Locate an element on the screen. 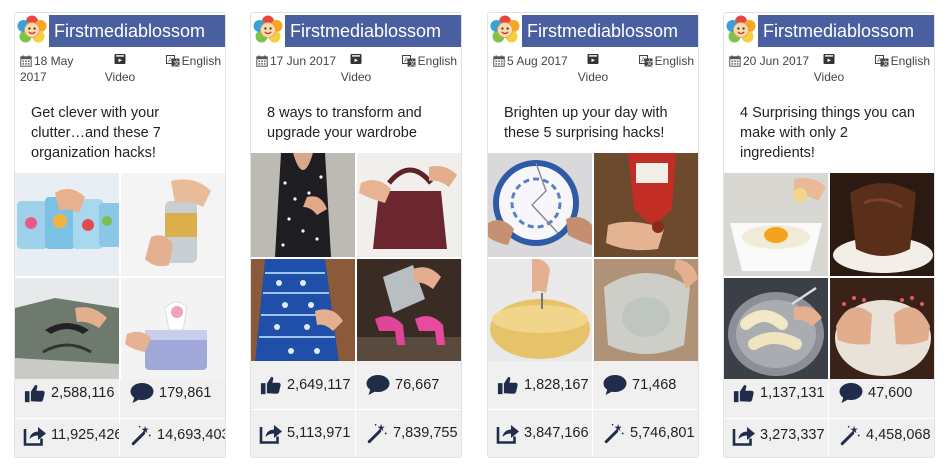 Image resolution: width=950 pixels, height=476 pixels. thumbnail-blue-pants is located at coordinates (303, 311).